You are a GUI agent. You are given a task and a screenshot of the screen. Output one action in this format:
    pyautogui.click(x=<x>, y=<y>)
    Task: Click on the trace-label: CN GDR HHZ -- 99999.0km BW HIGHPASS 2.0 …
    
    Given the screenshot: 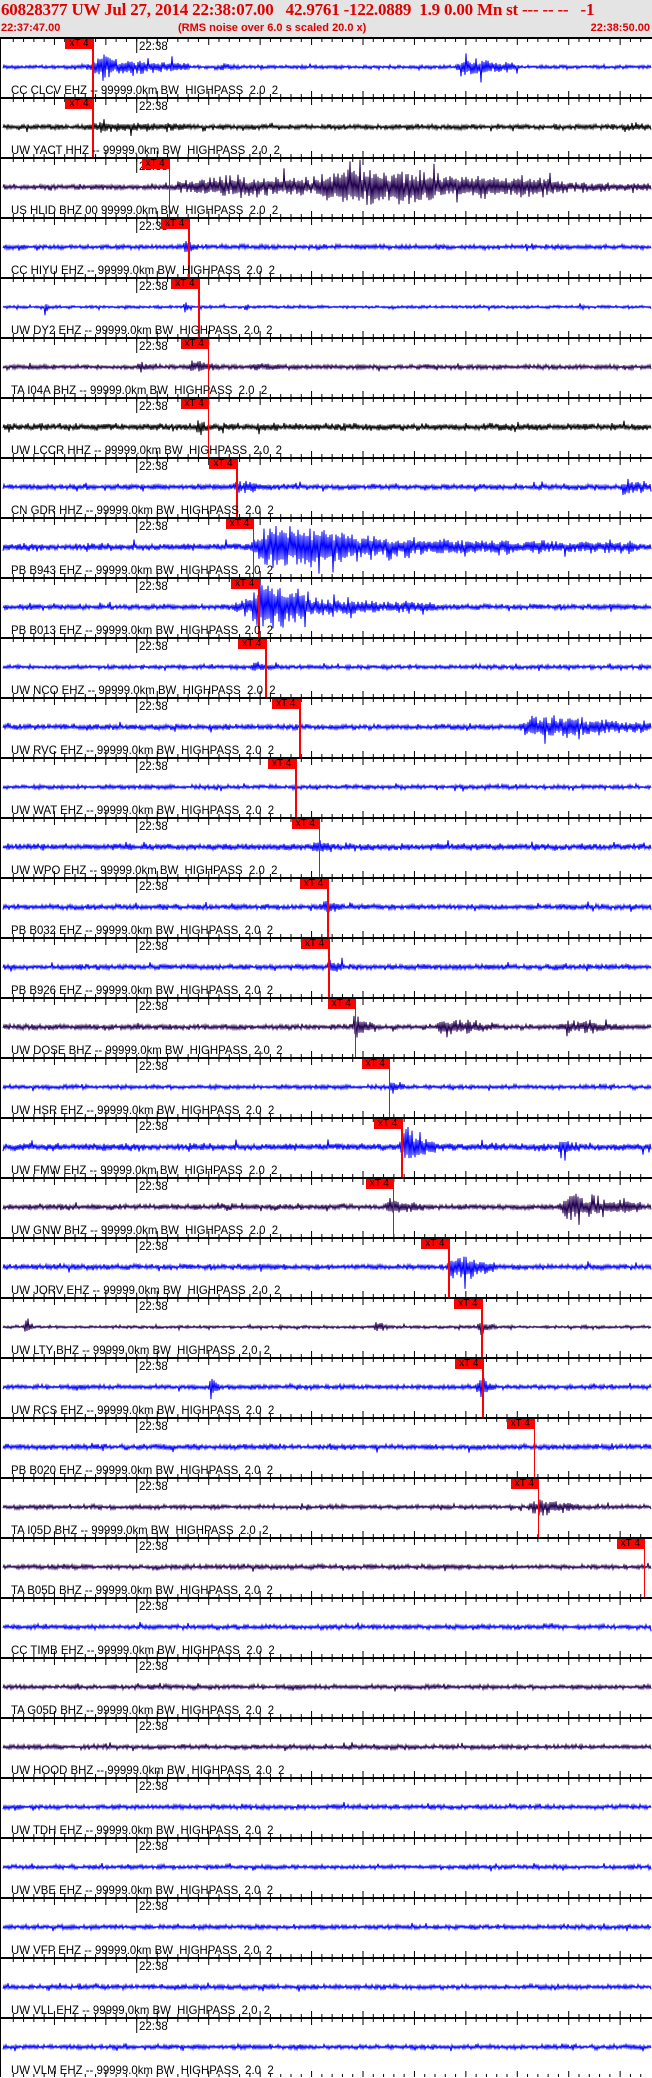 What is the action you would take?
    pyautogui.click(x=142, y=510)
    